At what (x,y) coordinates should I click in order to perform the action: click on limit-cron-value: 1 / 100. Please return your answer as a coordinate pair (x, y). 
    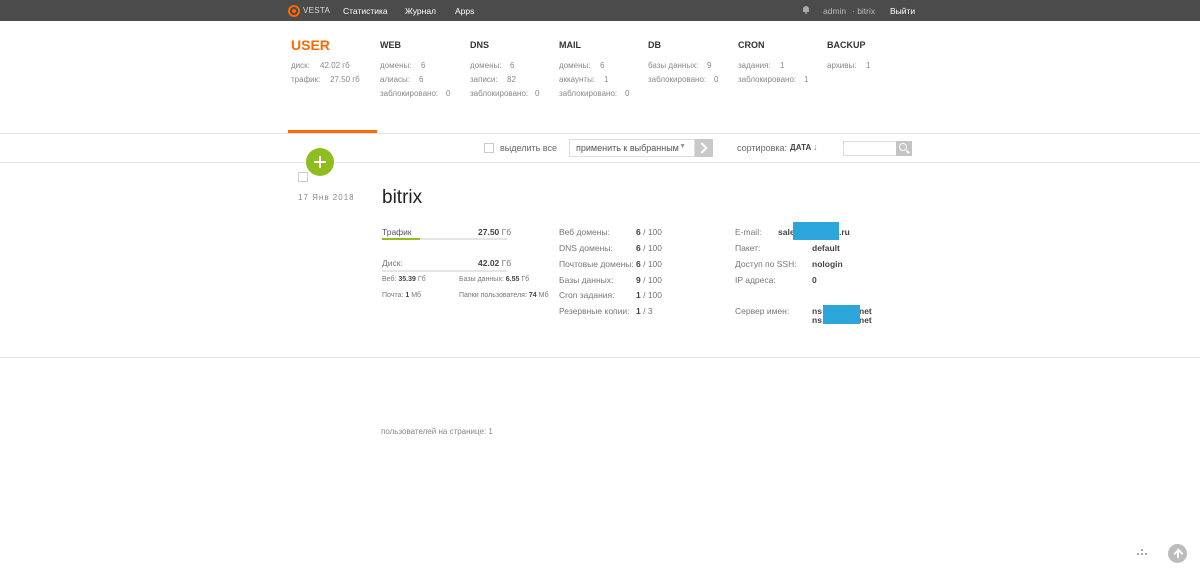
    Looking at the image, I should click on (649, 295).